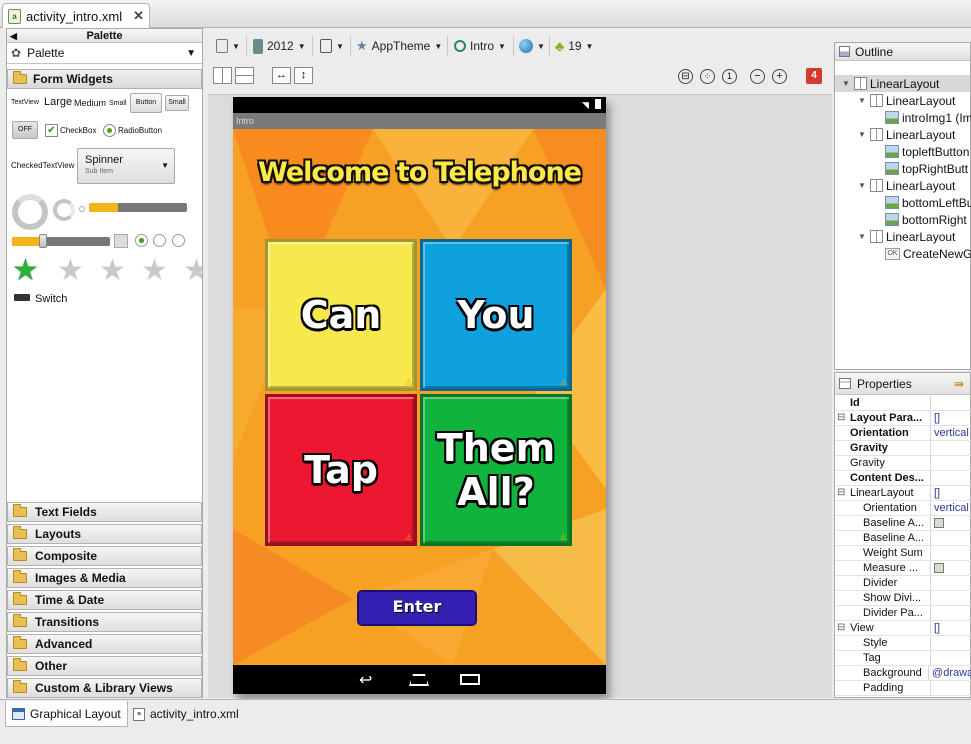 This screenshot has height=744, width=971. What do you see at coordinates (532, 46) in the screenshot?
I see `locale-chooser: ▼` at bounding box center [532, 46].